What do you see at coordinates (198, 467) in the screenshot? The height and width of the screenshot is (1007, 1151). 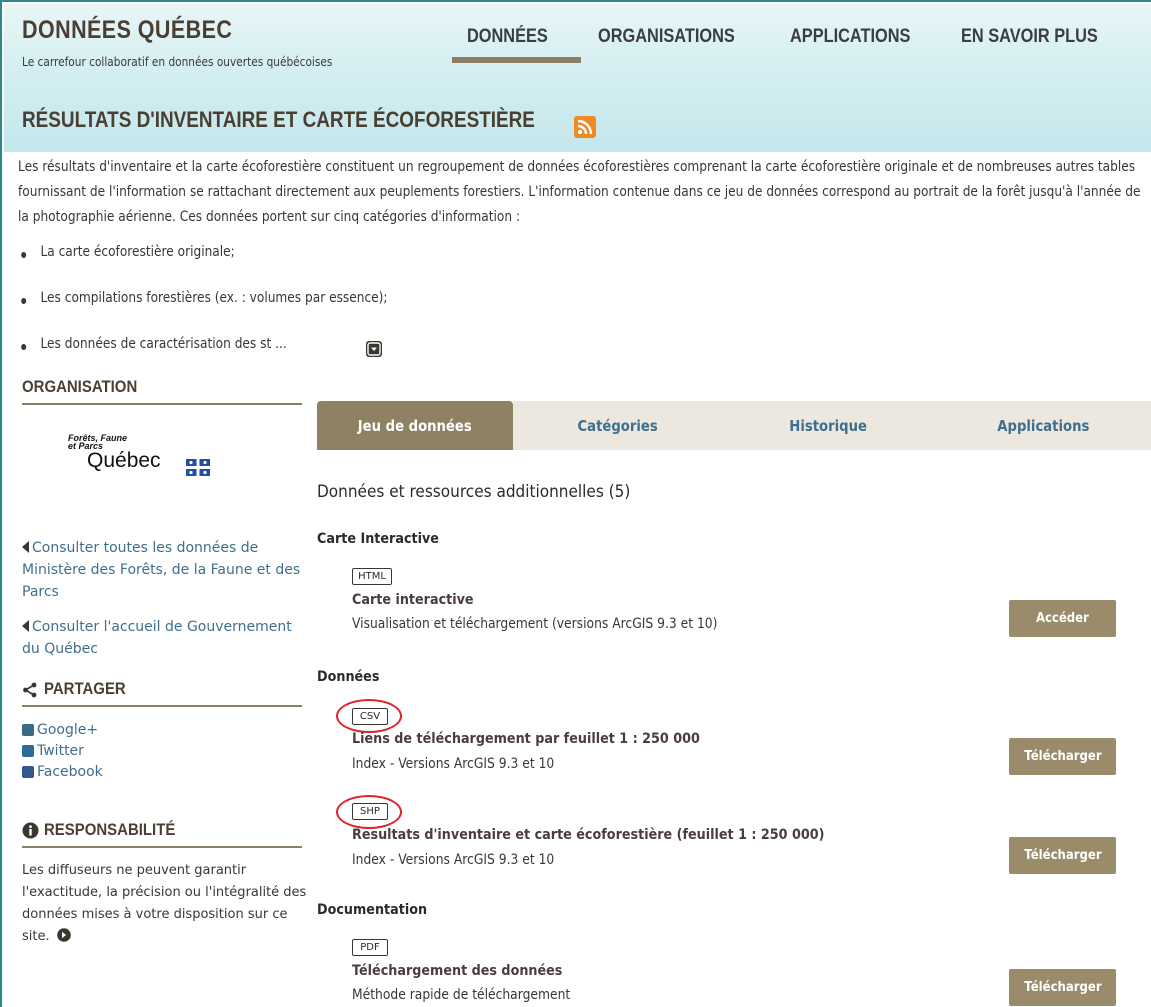 I see `quebec-flag-icon` at bounding box center [198, 467].